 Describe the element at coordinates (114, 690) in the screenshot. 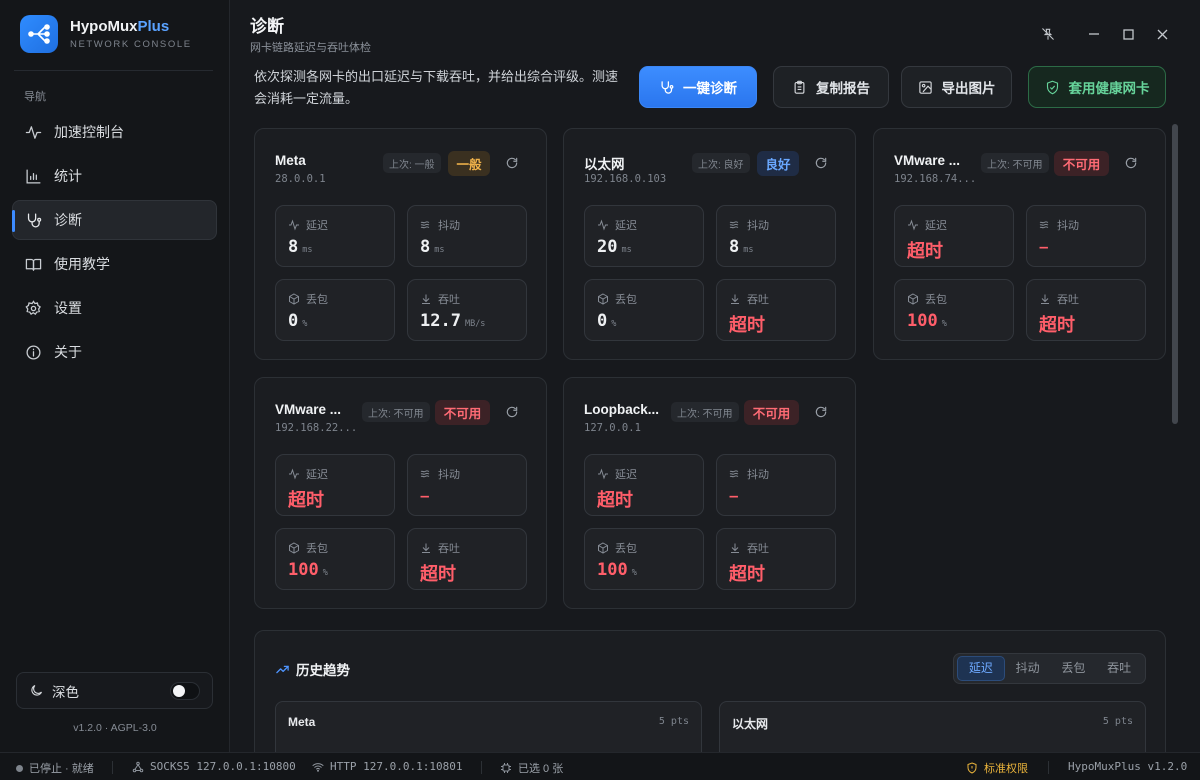

I see `theme-toggle-row: 深色` at that location.